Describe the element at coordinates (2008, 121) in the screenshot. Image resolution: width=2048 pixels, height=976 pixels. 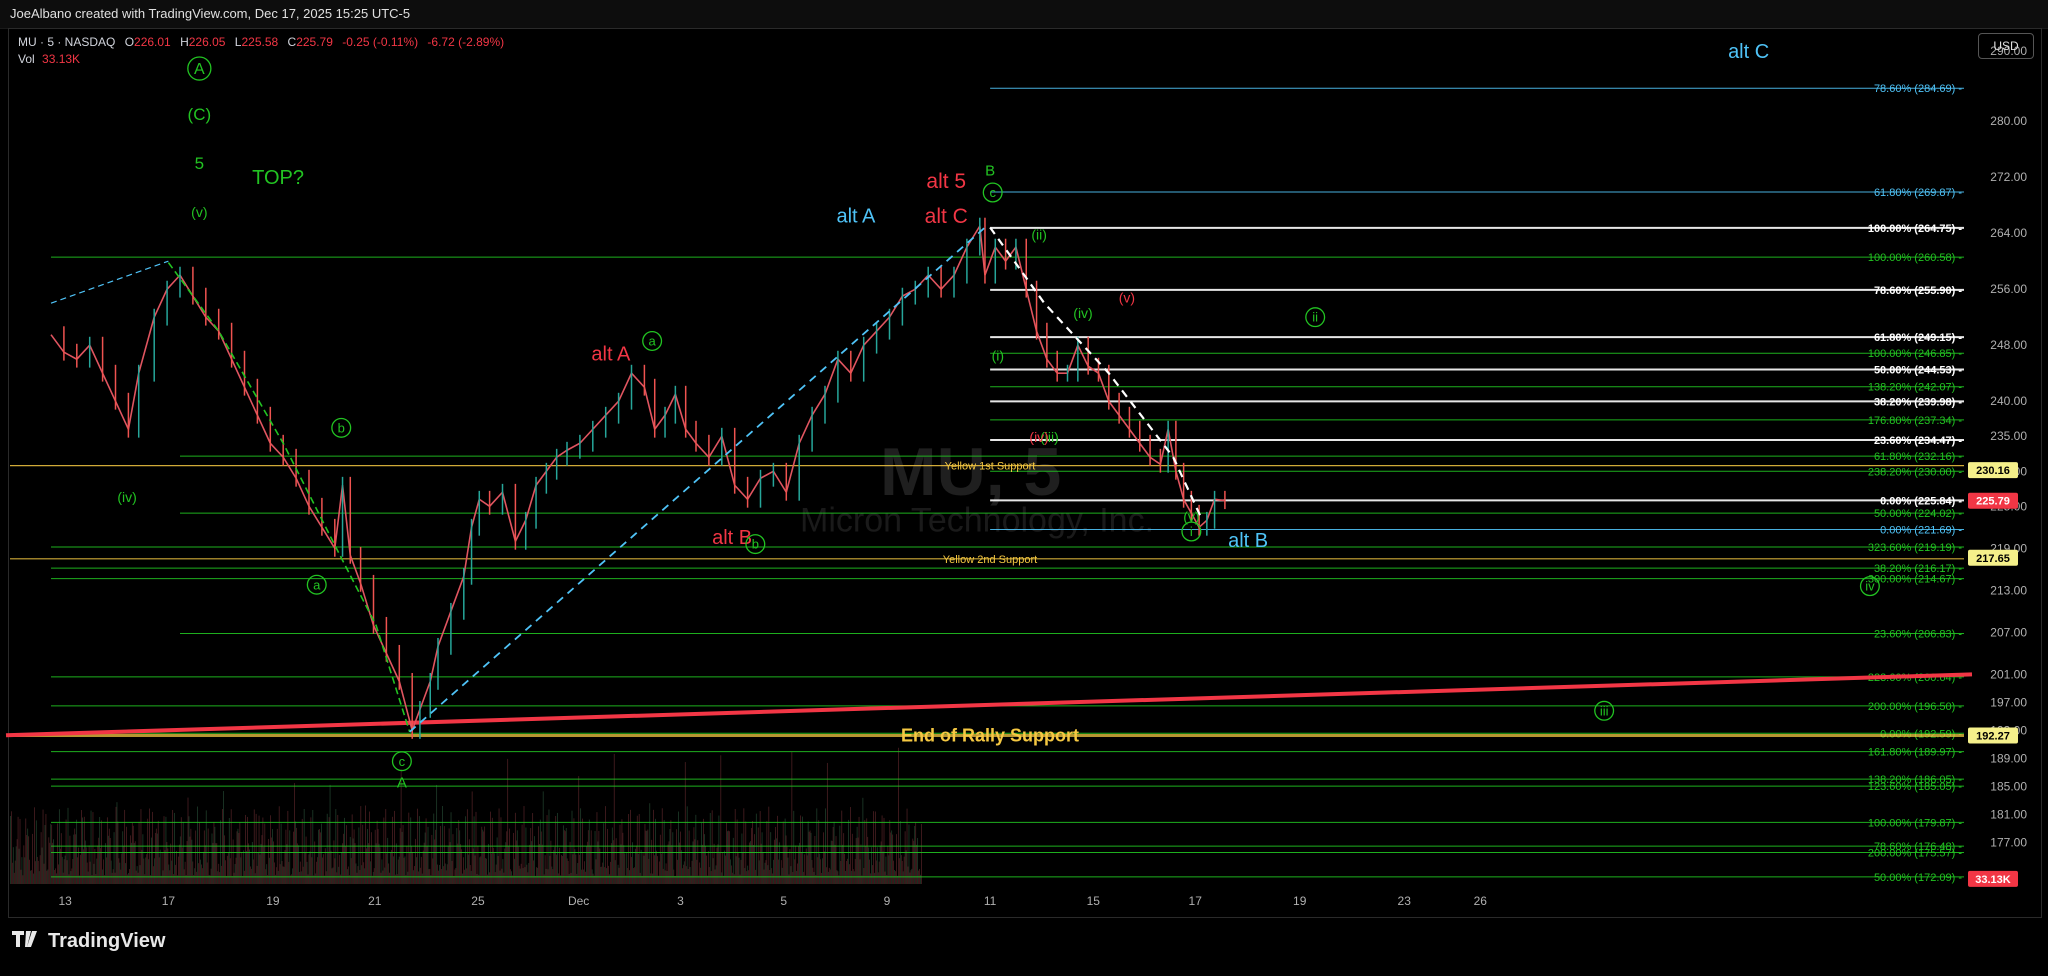
I see `y-tick-label: 280.00` at that location.